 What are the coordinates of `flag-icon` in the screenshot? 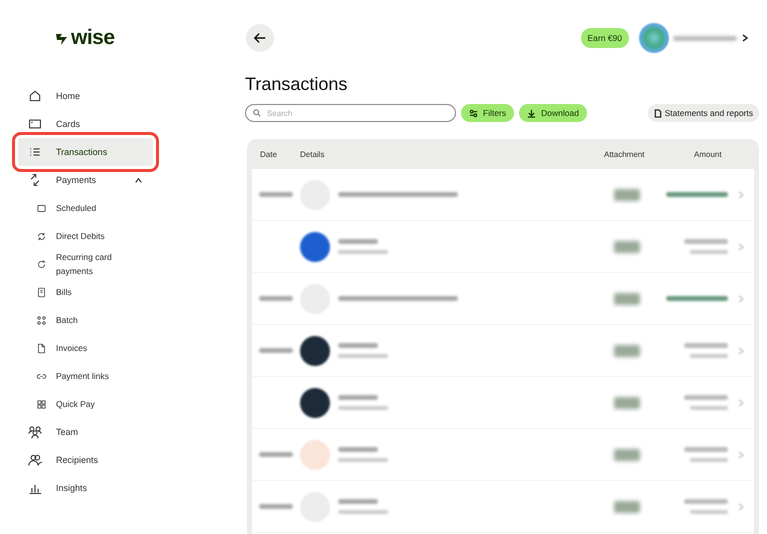 It's located at (62, 38).